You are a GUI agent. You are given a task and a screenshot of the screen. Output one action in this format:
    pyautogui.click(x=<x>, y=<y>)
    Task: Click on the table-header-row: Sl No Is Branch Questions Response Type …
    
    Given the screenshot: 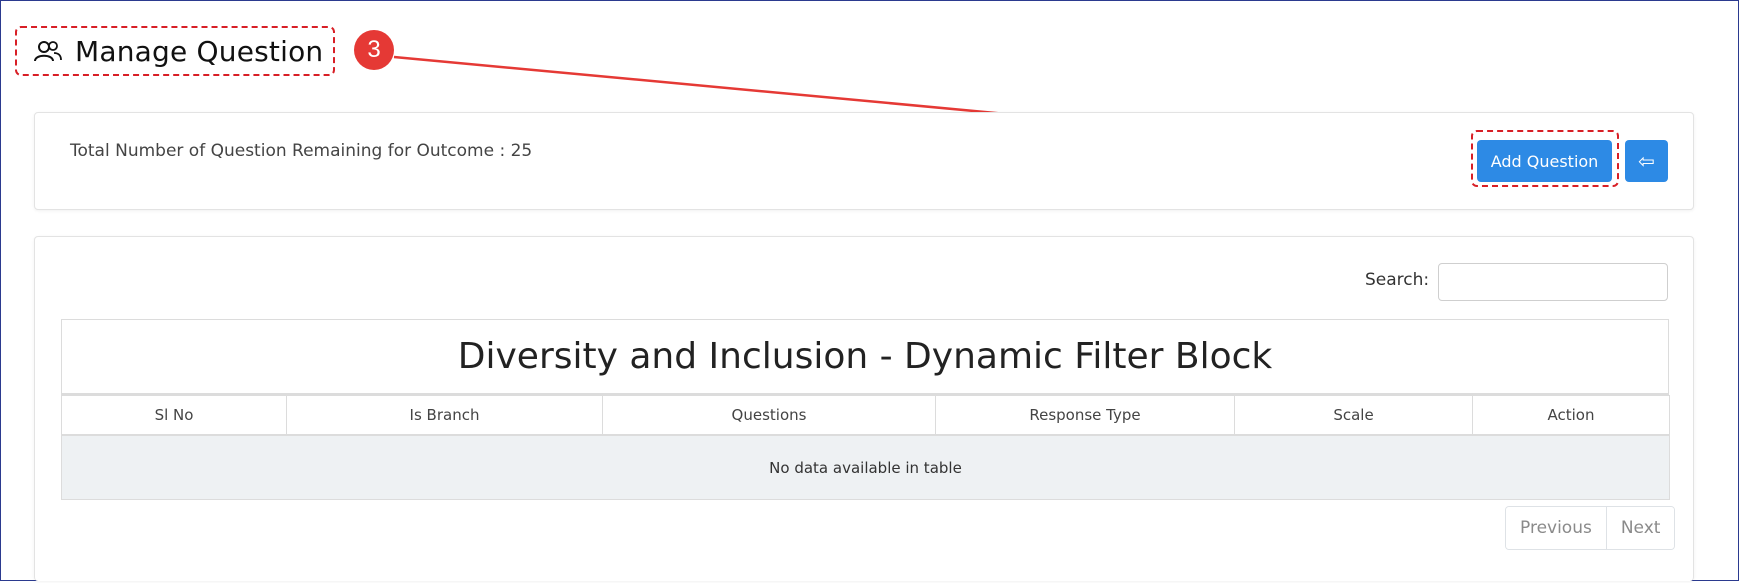 What is the action you would take?
    pyautogui.click(x=865, y=415)
    